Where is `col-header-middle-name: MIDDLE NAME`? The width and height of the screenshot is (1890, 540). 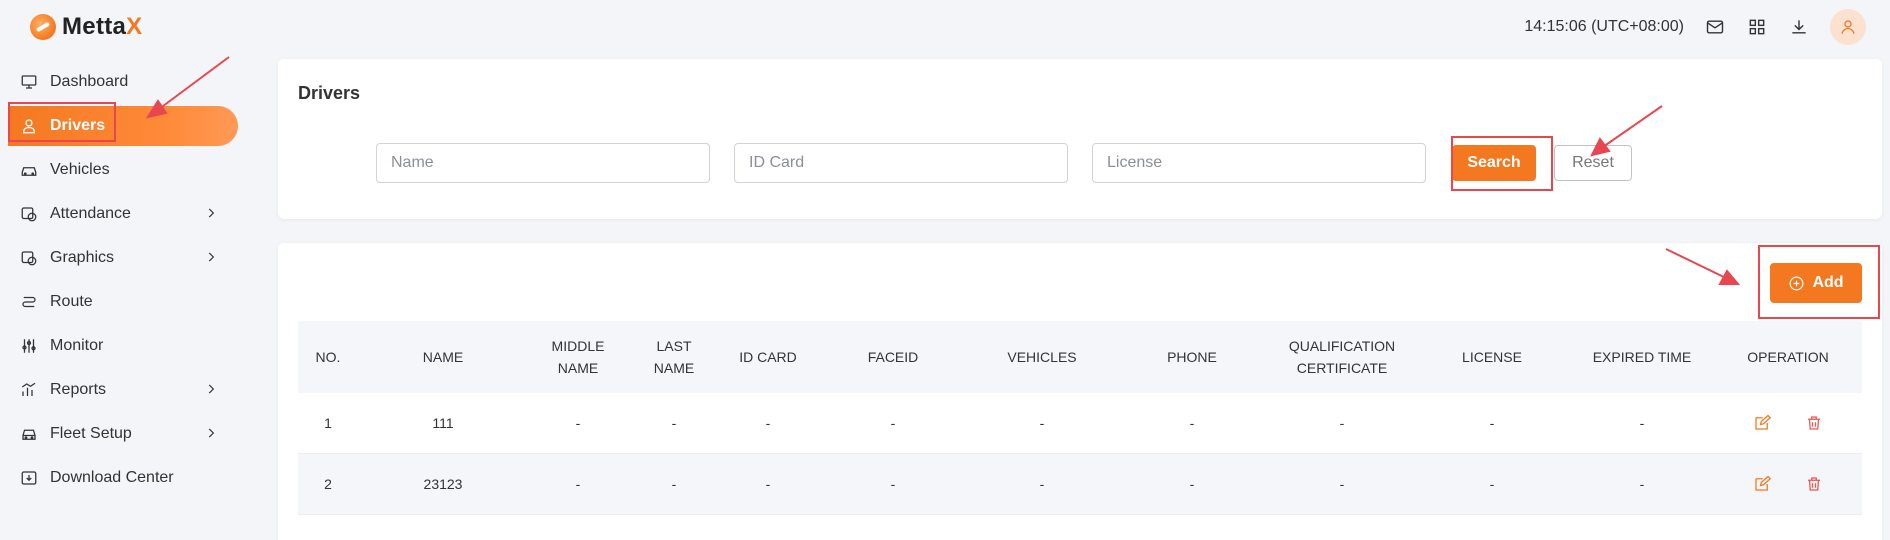
col-header-middle-name: MIDDLE NAME is located at coordinates (578, 357).